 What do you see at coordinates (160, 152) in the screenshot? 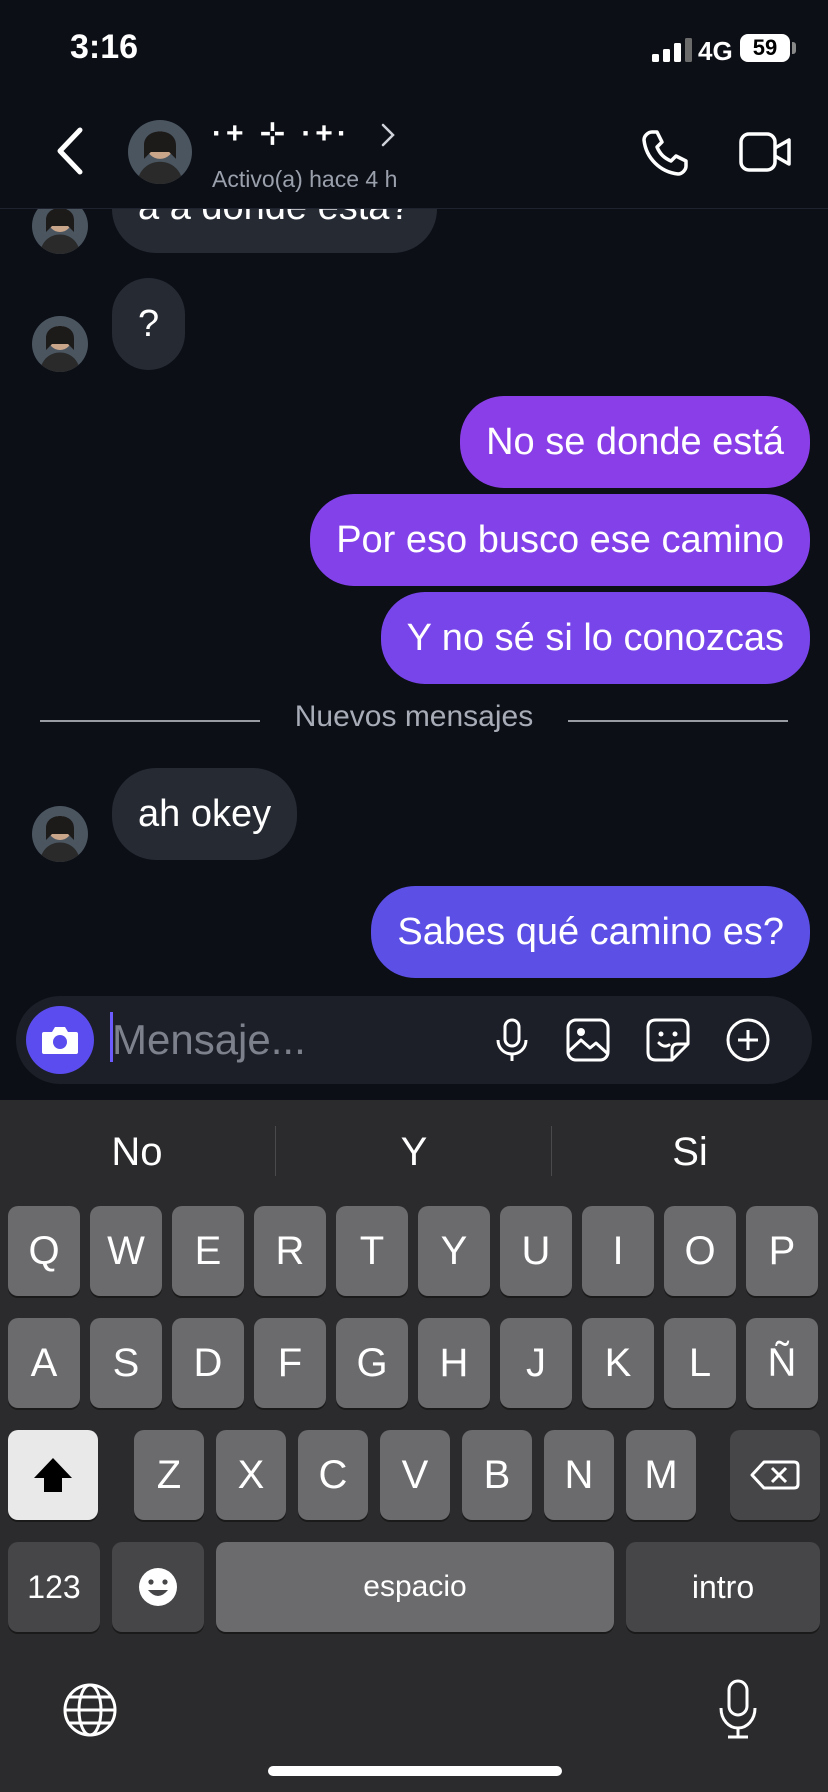
I see `contact-avatar-header` at bounding box center [160, 152].